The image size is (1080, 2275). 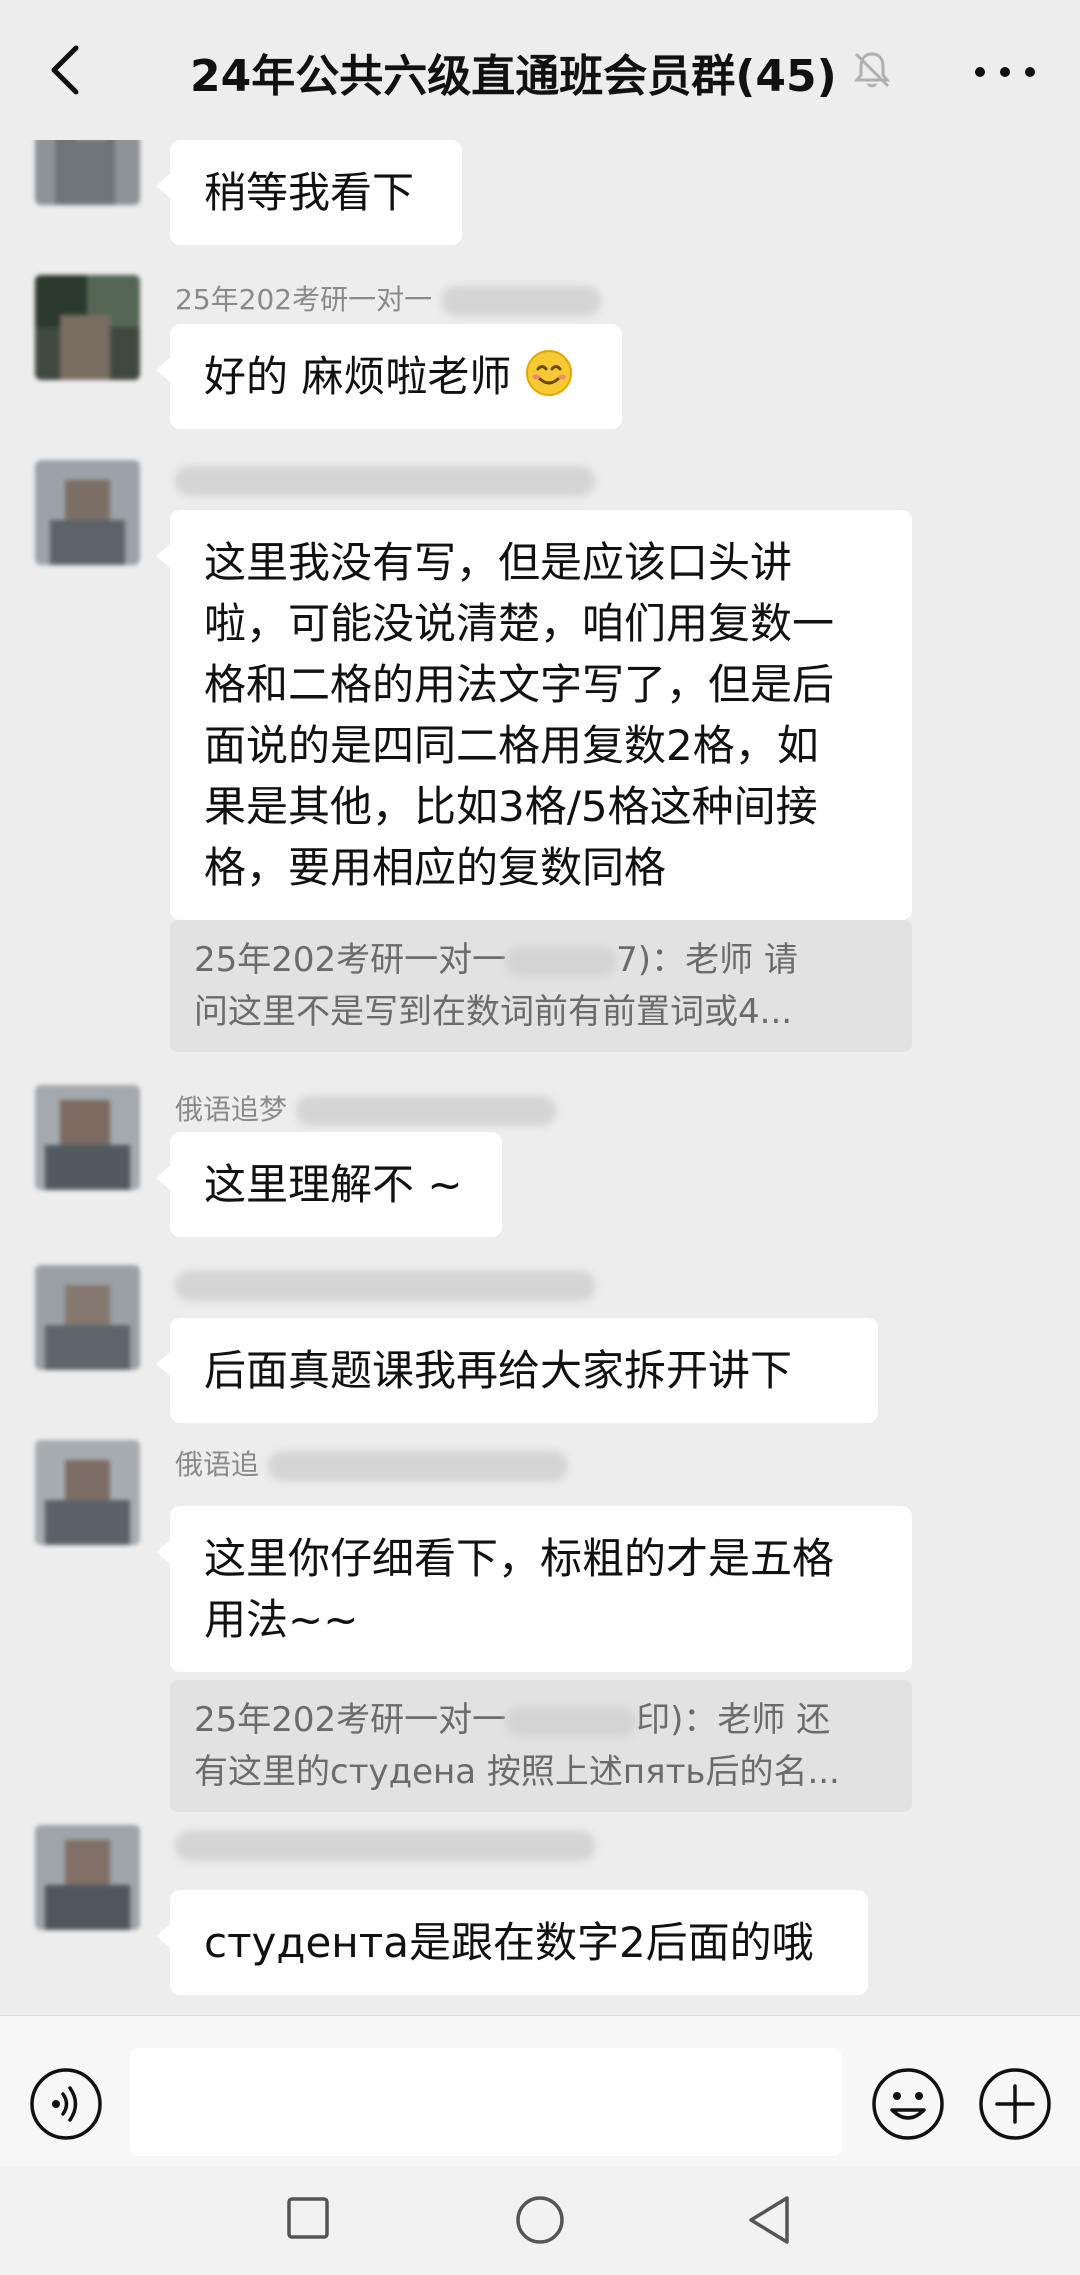 I want to click on system-nav-bar, so click(x=540, y=2220).